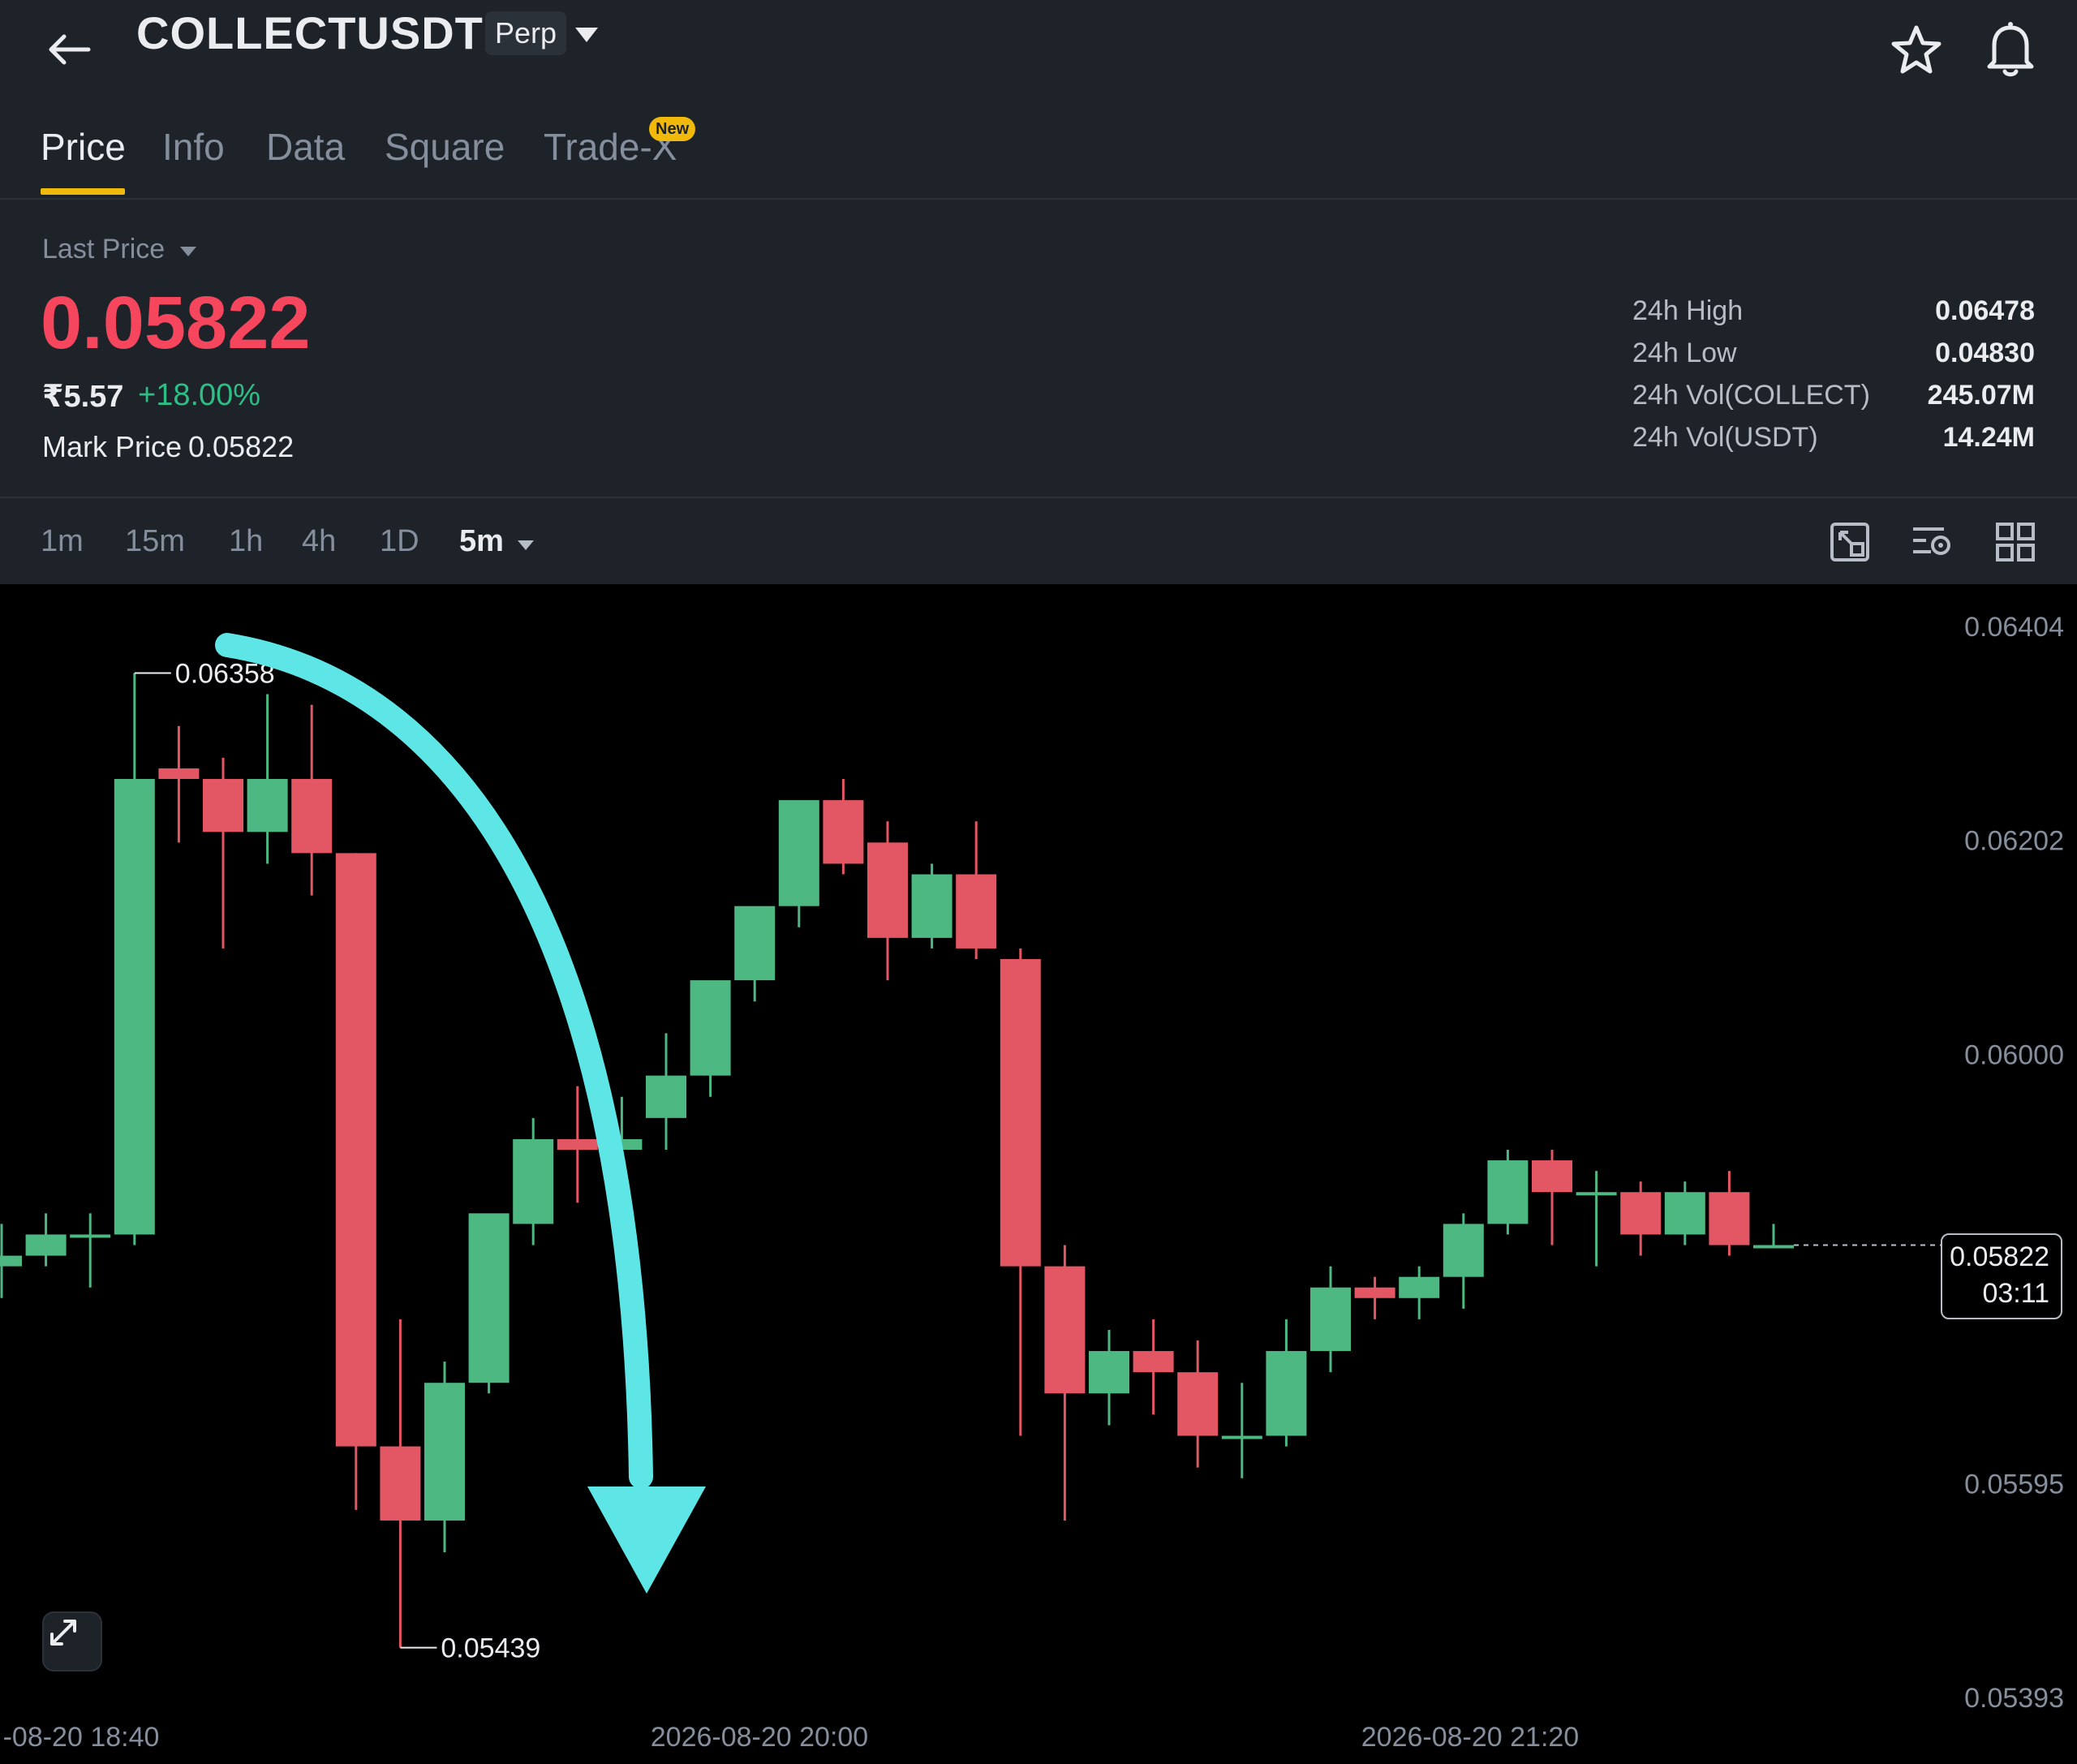 The width and height of the screenshot is (2077, 1764). I want to click on stat-24h-low-label: 24h Low, so click(1684, 353).